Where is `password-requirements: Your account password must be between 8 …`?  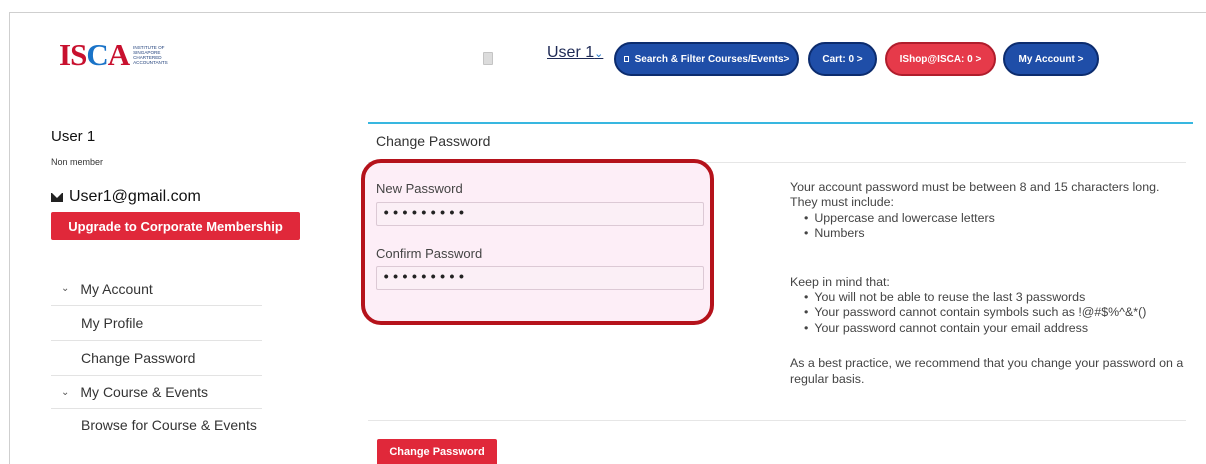 password-requirements: Your account password must be between 8 … is located at coordinates (990, 283).